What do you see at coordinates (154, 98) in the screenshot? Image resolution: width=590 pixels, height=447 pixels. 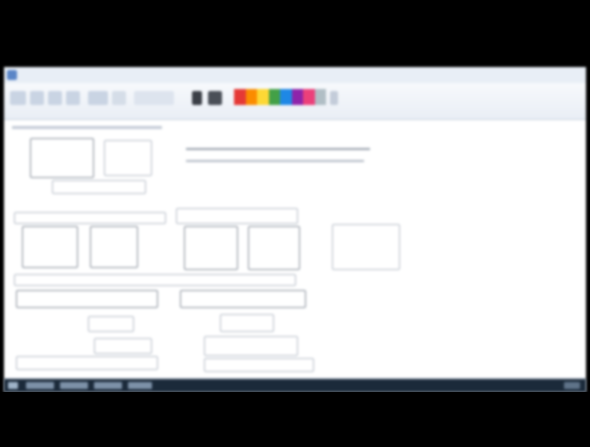 I see `brush-icon` at bounding box center [154, 98].